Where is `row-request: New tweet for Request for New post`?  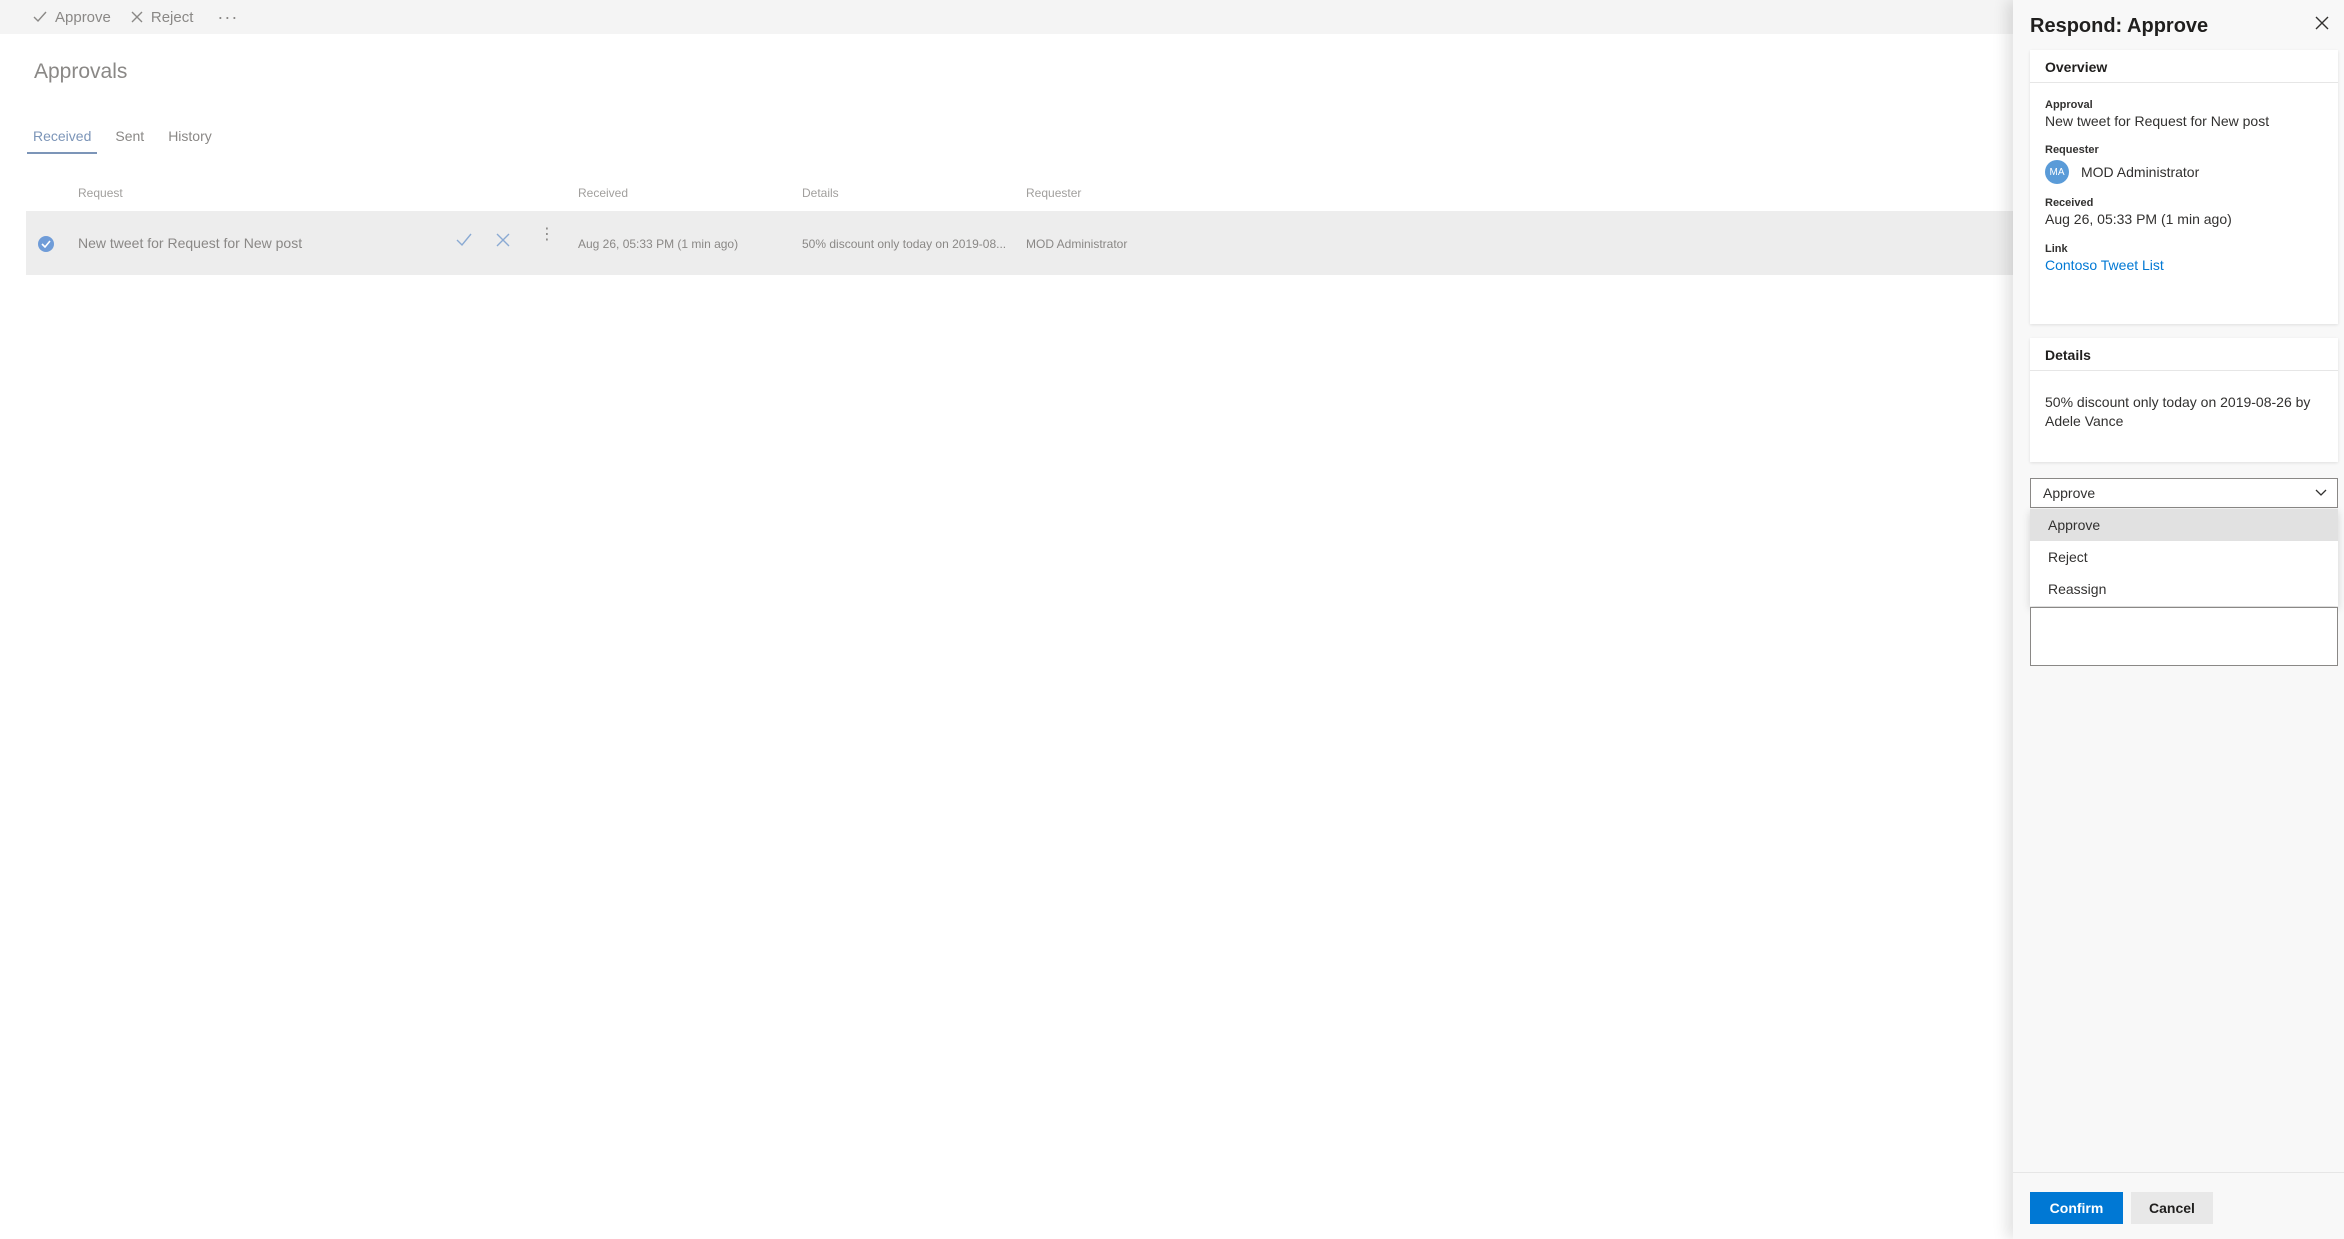 row-request: New tweet for Request for New post is located at coordinates (190, 243).